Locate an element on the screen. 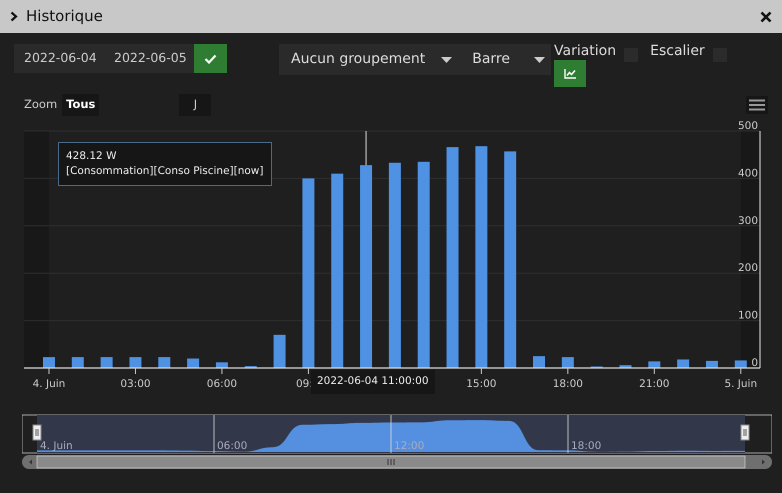  y-axis-label: 300 is located at coordinates (748, 220).